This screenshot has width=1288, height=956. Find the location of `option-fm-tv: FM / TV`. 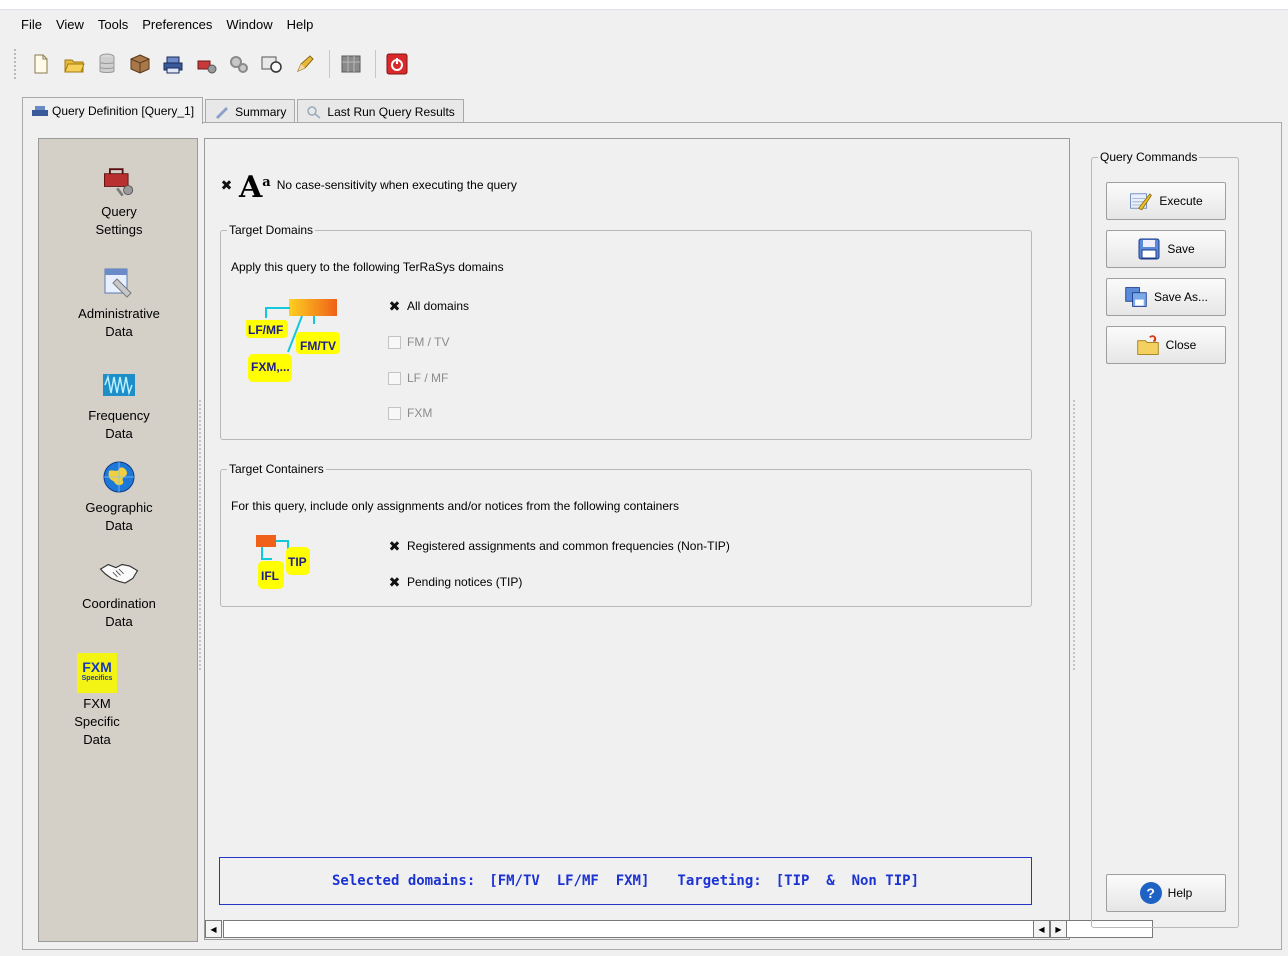

option-fm-tv: FM / TV is located at coordinates (418, 342).